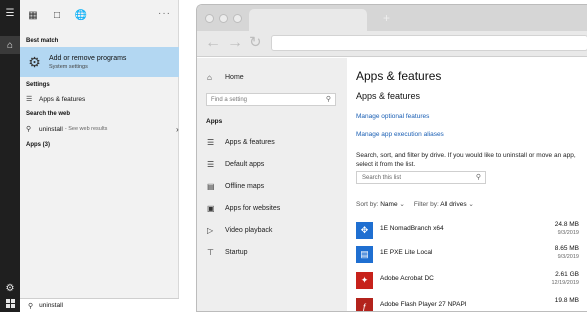 The image size is (587, 312). I want to click on pxe-lite-app-icon: ▤, so click(364, 254).